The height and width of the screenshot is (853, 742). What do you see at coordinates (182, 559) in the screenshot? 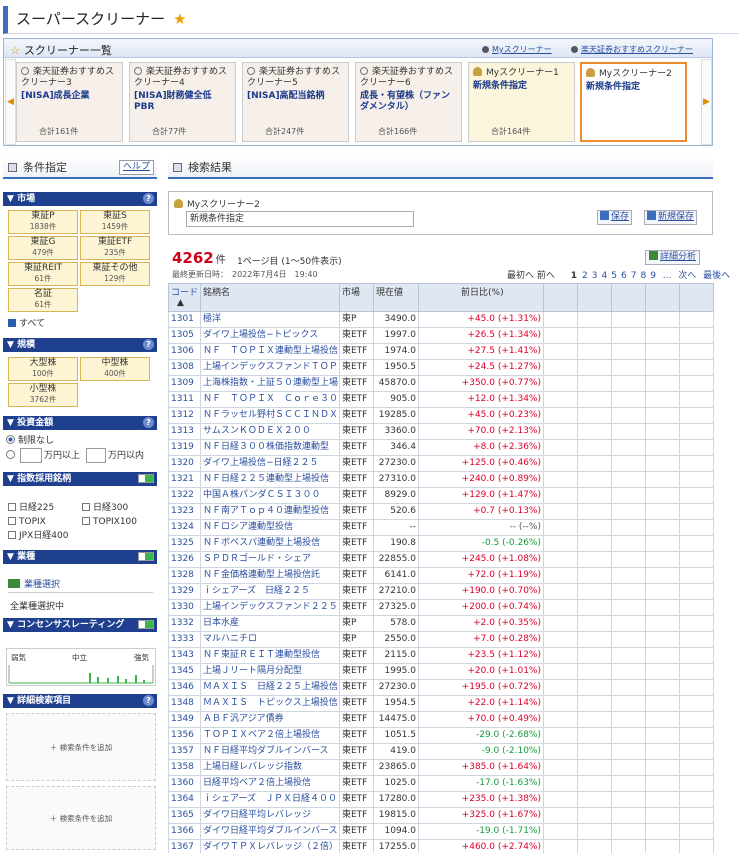
I see `code-link: 1326` at bounding box center [182, 559].